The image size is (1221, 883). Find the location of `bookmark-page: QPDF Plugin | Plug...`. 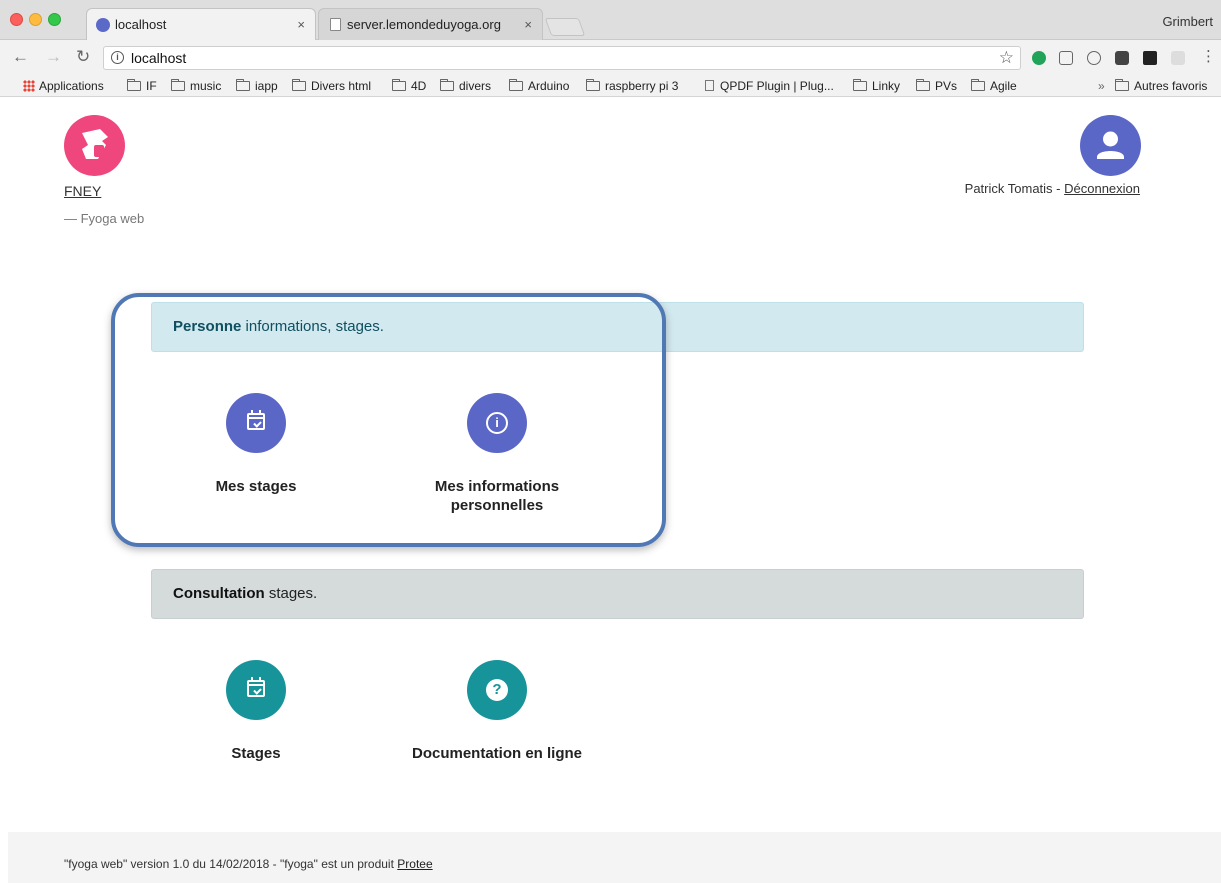

bookmark-page: QPDF Plugin | Plug... is located at coordinates (769, 86).